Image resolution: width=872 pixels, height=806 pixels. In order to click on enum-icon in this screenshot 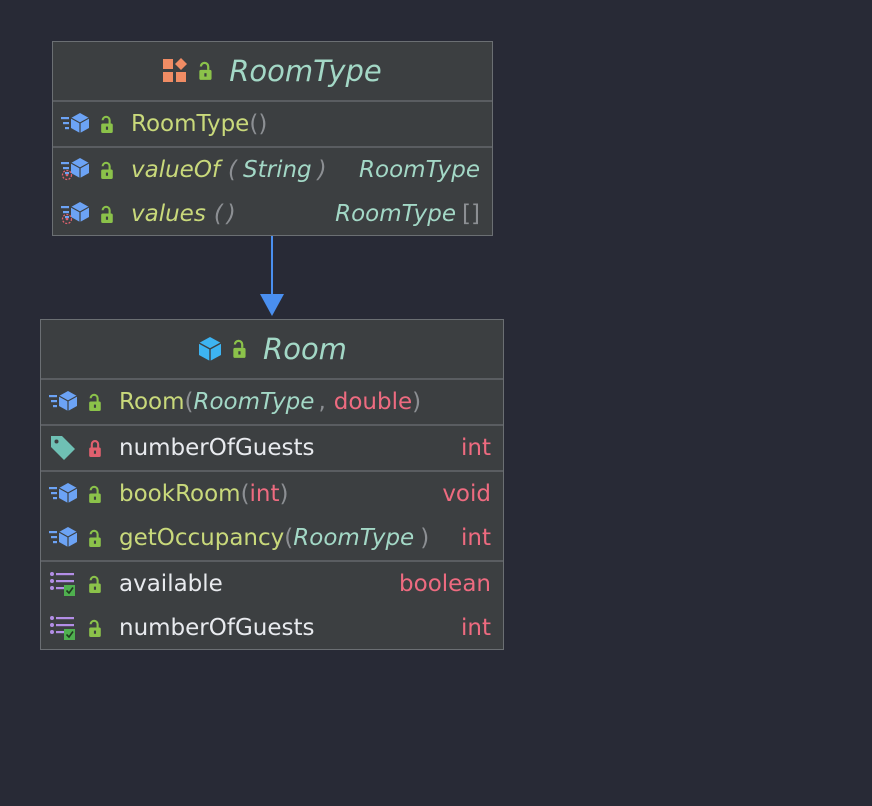, I will do `click(175, 70)`.